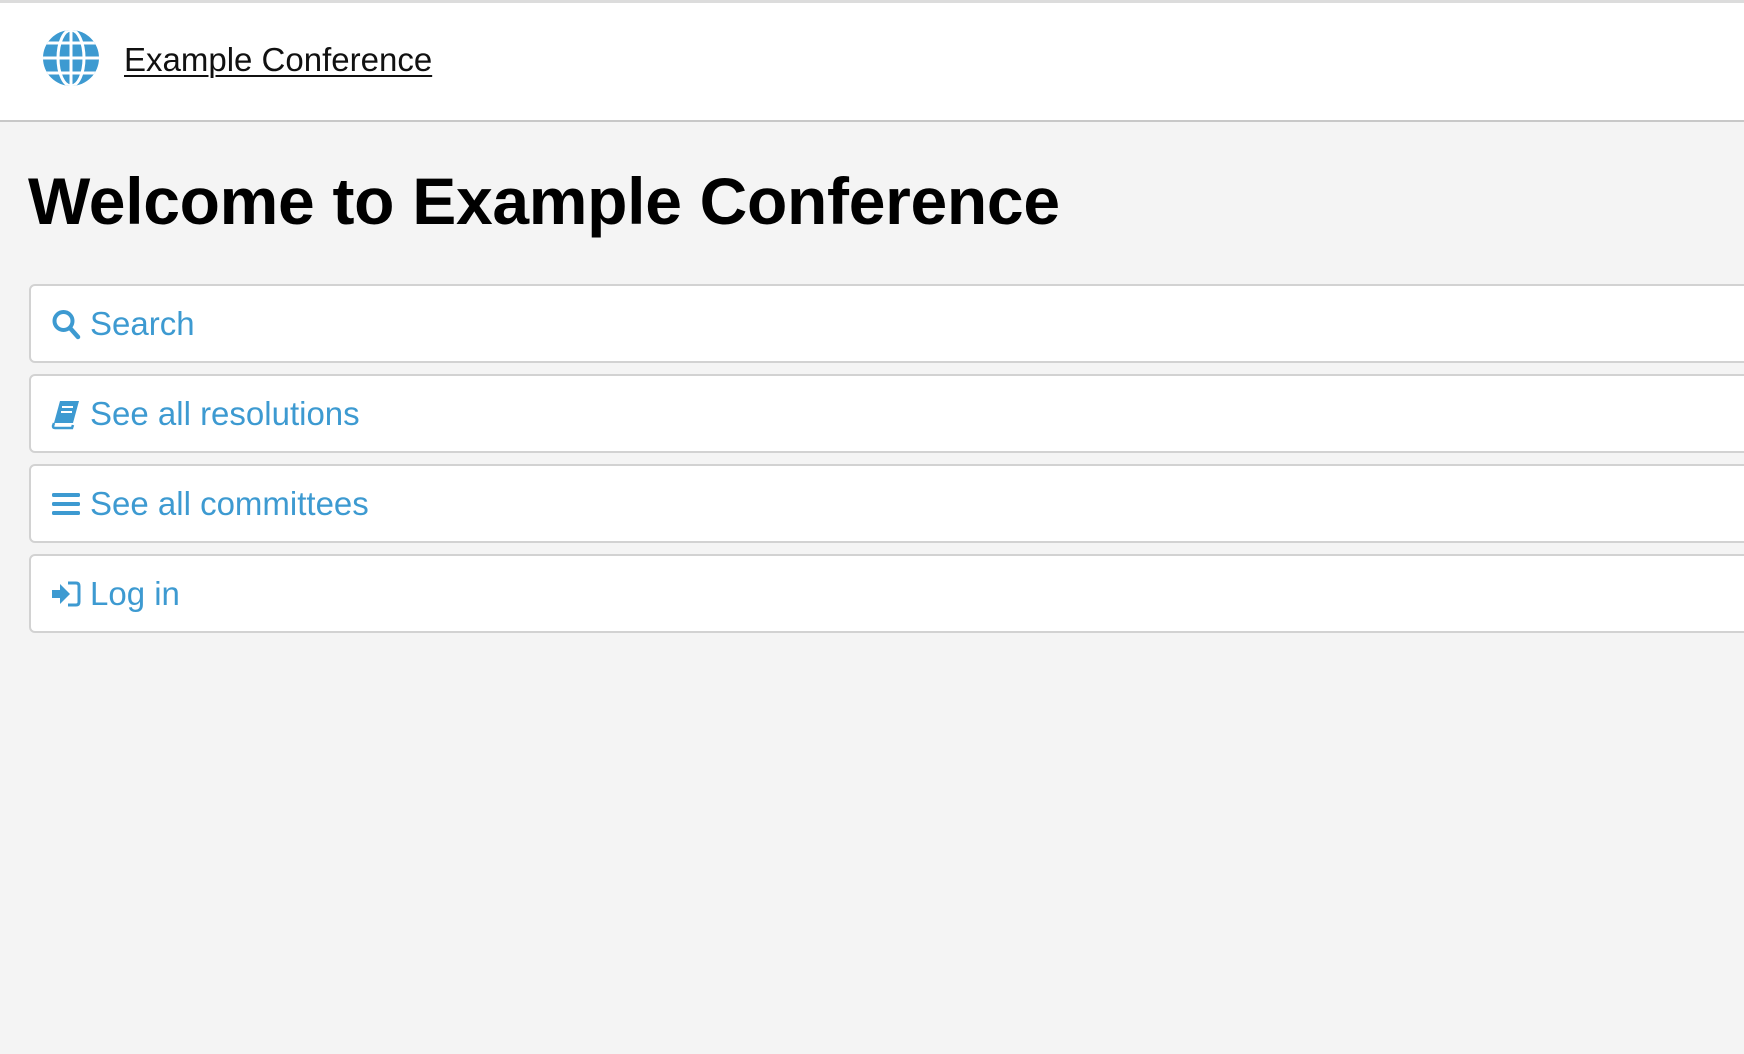 Image resolution: width=1744 pixels, height=1054 pixels. Describe the element at coordinates (66, 594) in the screenshot. I see `sign-in-icon` at that location.